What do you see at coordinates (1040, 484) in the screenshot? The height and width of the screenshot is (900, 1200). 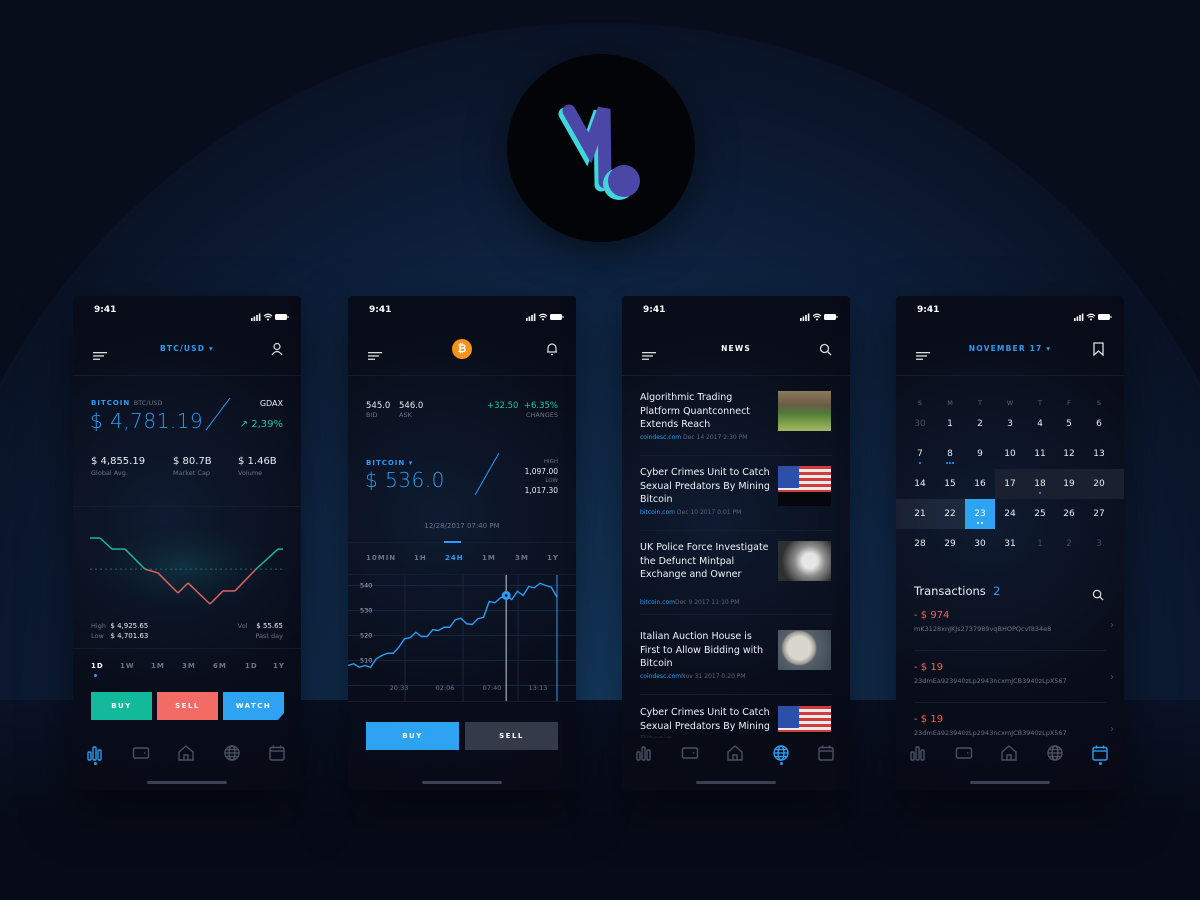 I see `calendar-day: 18` at bounding box center [1040, 484].